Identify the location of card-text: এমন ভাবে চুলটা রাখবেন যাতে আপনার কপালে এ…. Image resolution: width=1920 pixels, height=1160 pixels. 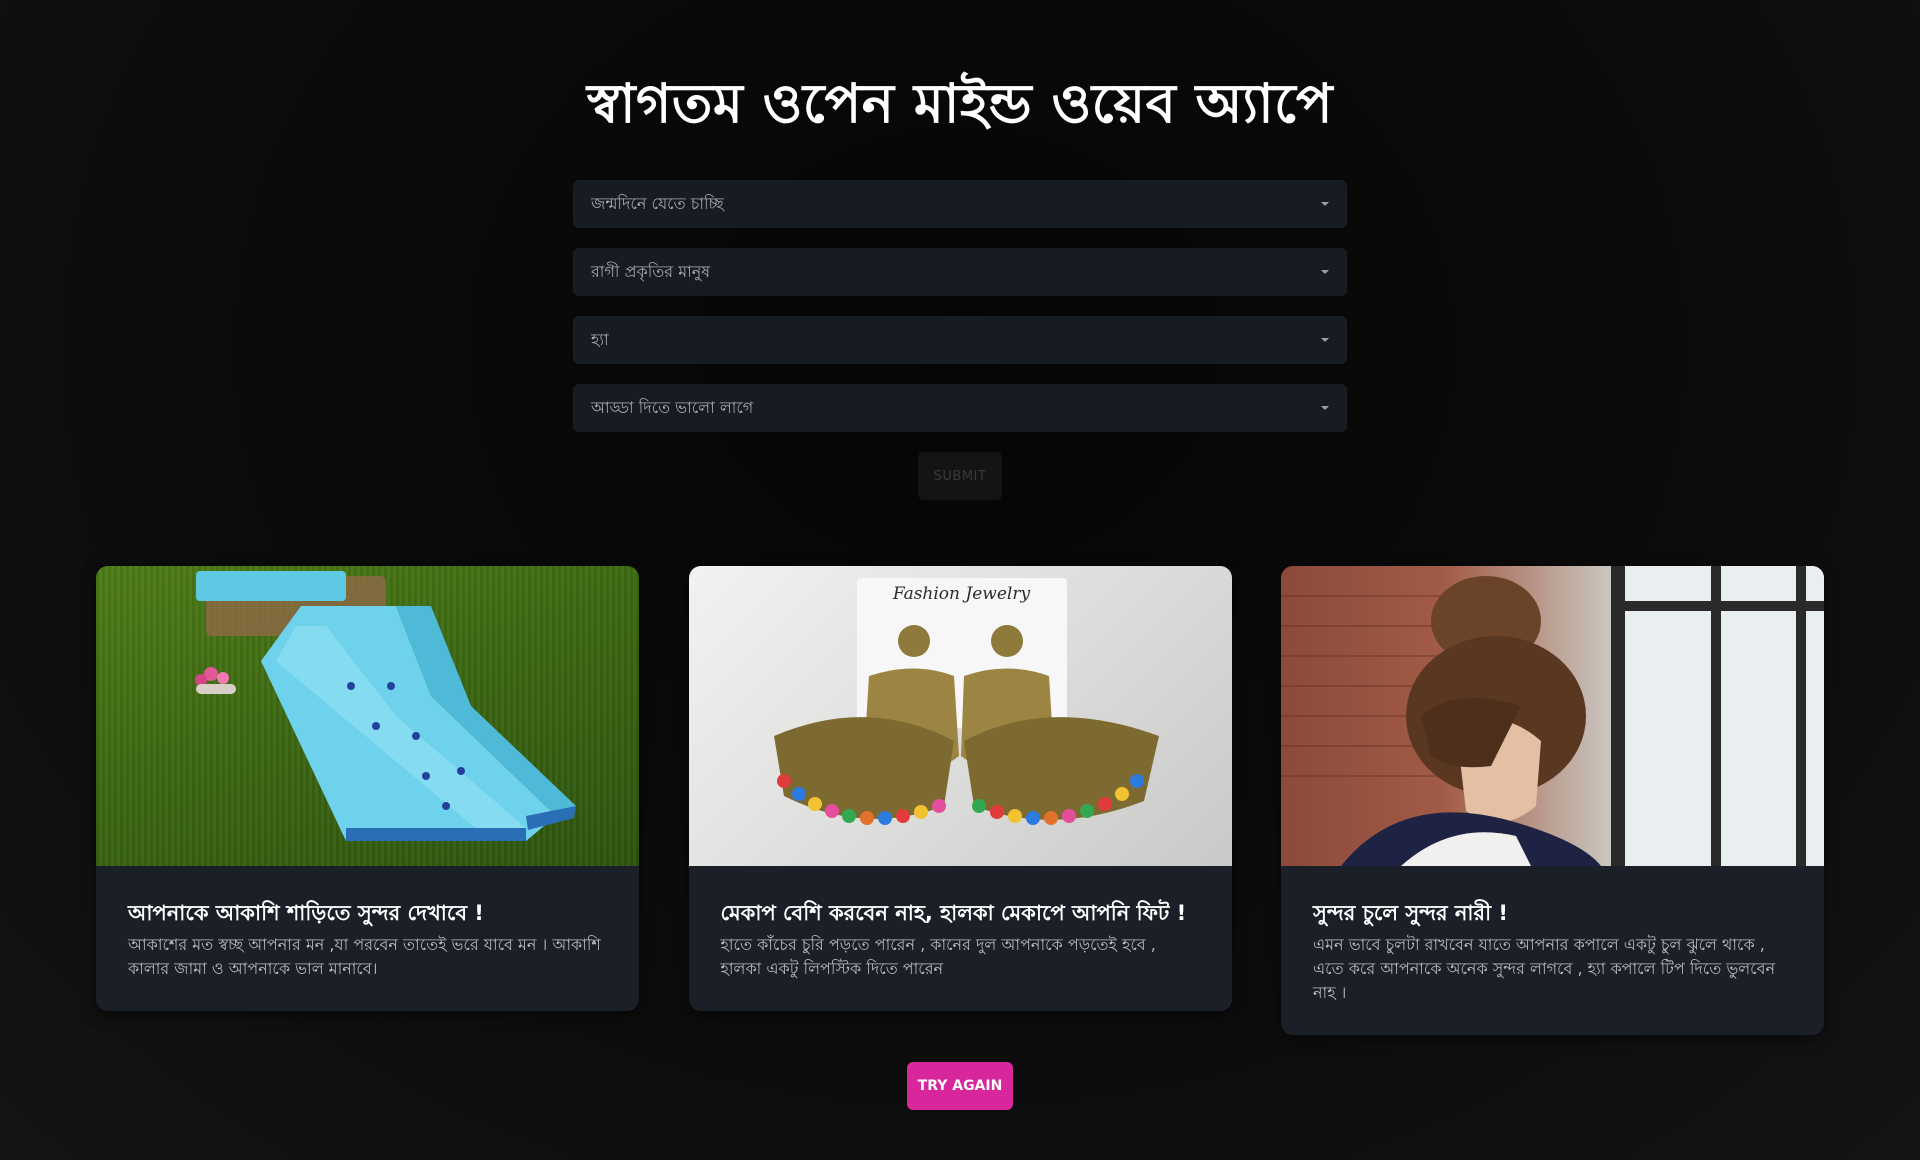
(1544, 969).